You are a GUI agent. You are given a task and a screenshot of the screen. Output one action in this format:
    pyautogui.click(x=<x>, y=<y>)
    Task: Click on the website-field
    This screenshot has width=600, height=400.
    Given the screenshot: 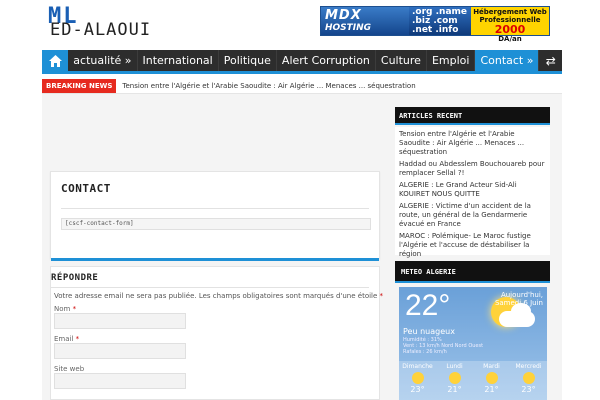 What is the action you would take?
    pyautogui.click(x=120, y=381)
    